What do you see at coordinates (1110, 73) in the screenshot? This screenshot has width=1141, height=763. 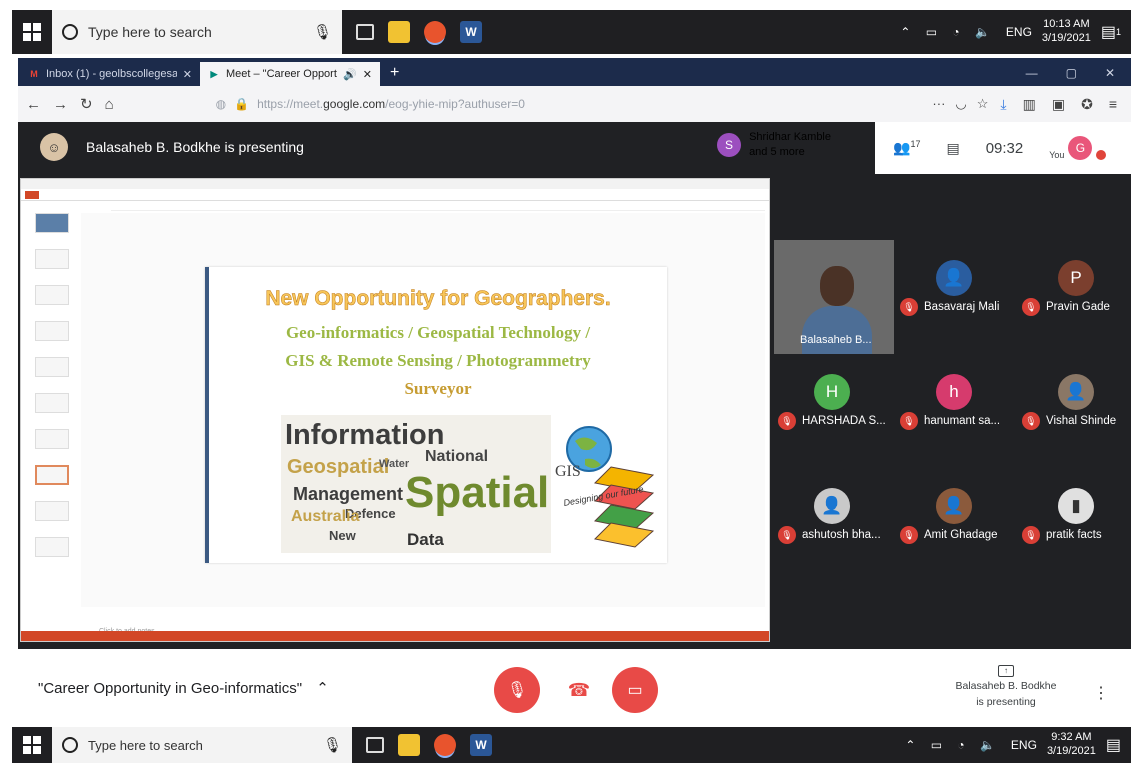 I see `window-close-icon: ✕` at bounding box center [1110, 73].